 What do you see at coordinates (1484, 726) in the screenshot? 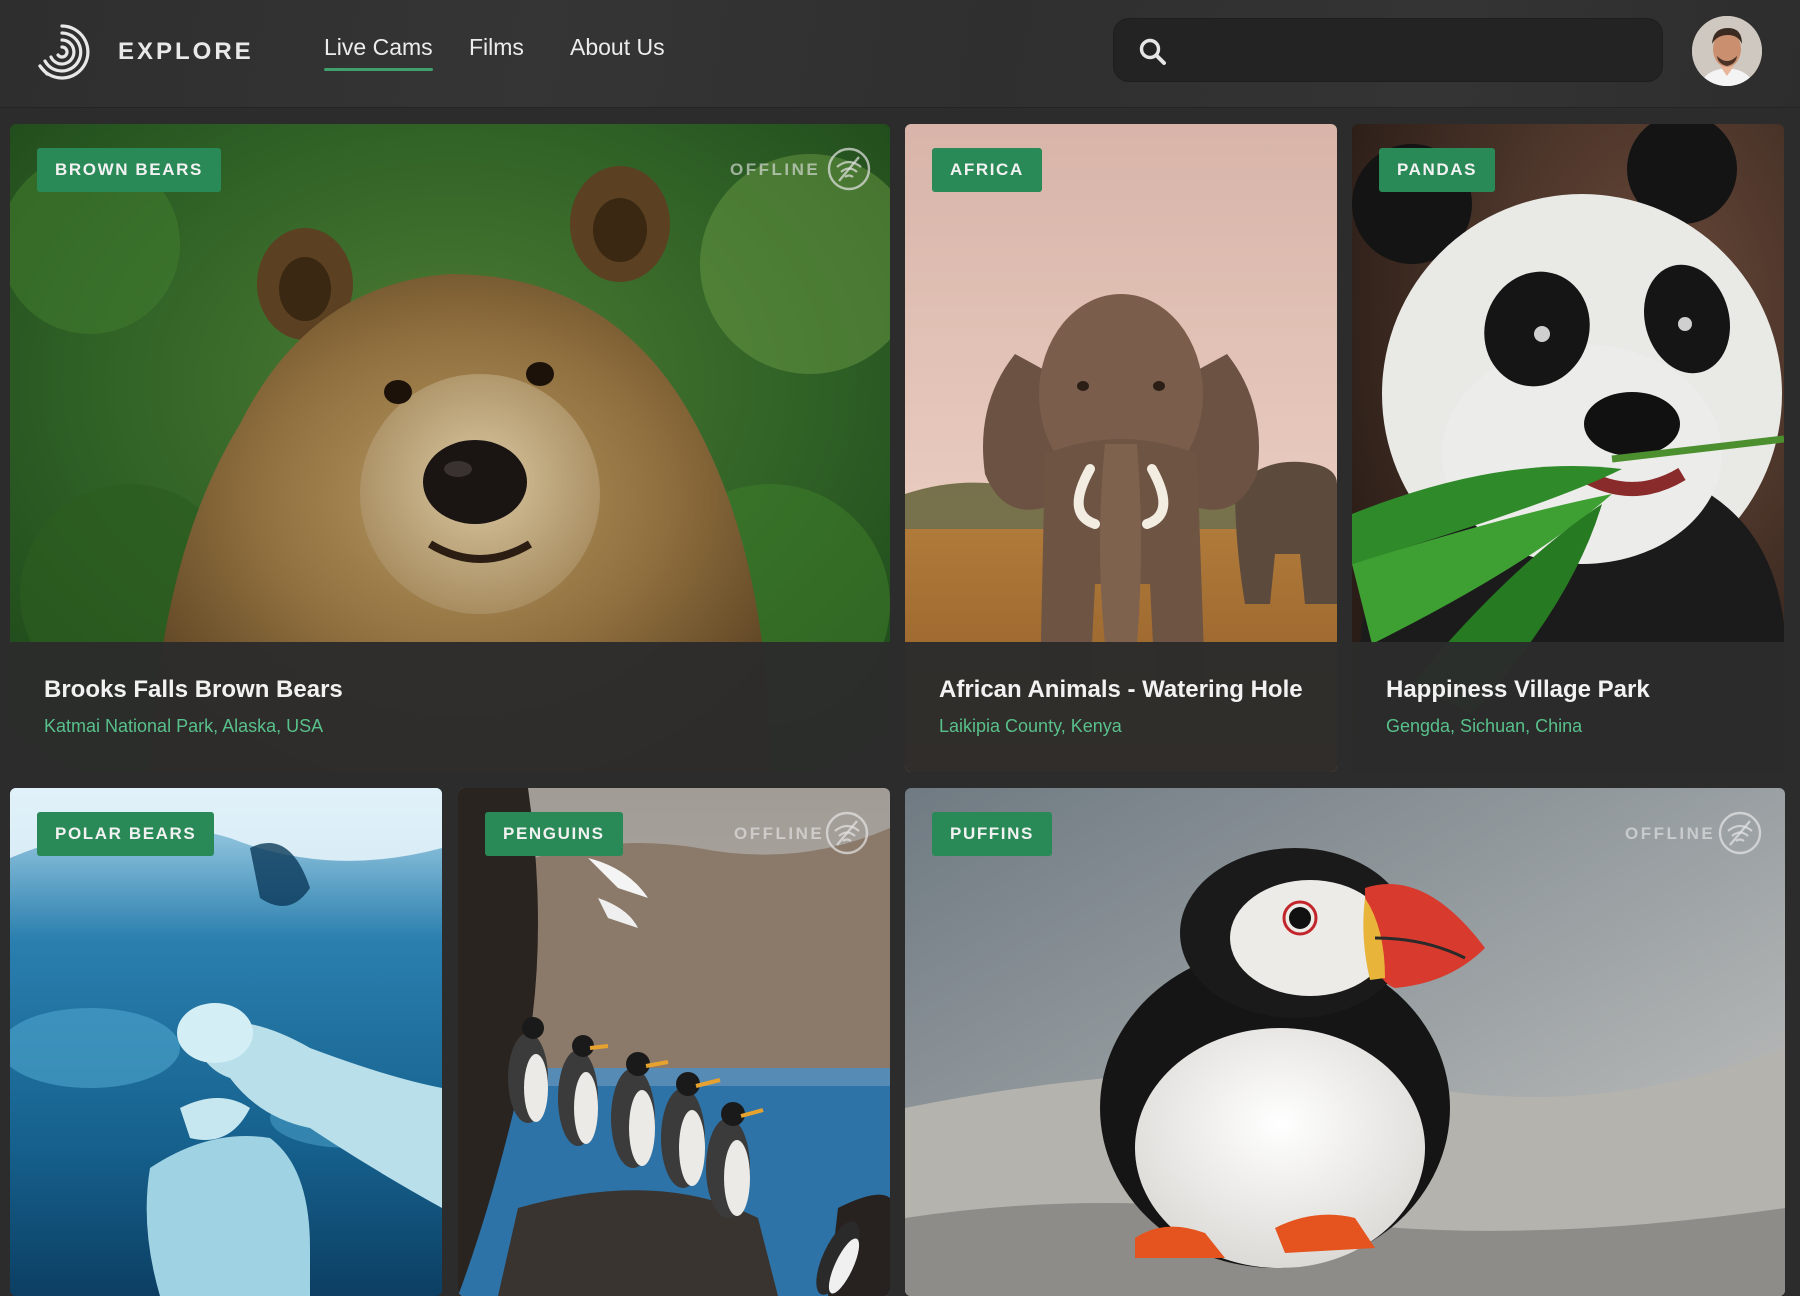
I see `card-location: Gengda, Sichuan, China` at bounding box center [1484, 726].